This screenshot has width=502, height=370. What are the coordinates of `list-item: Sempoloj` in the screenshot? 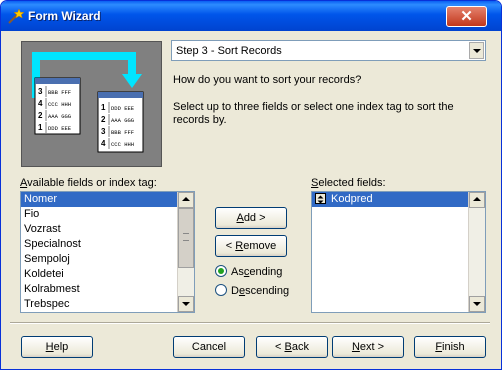 It's located at (107, 259).